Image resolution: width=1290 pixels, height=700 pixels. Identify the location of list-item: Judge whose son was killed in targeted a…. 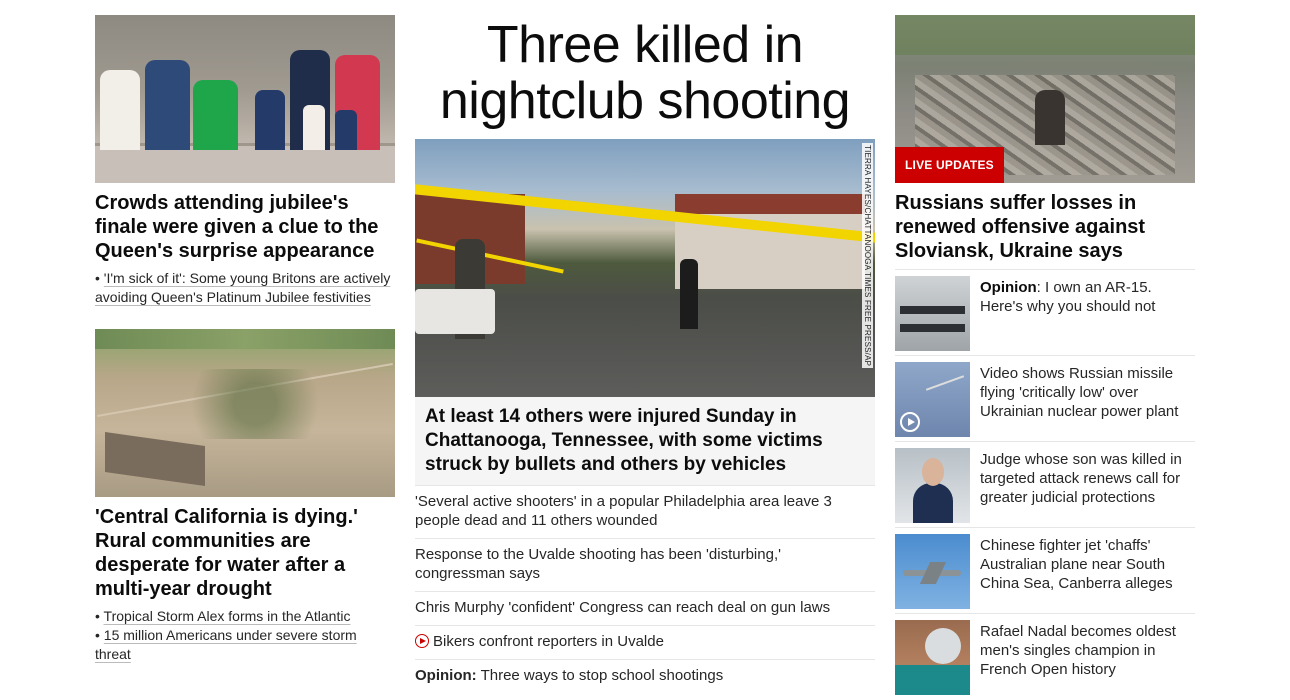
(1045, 484).